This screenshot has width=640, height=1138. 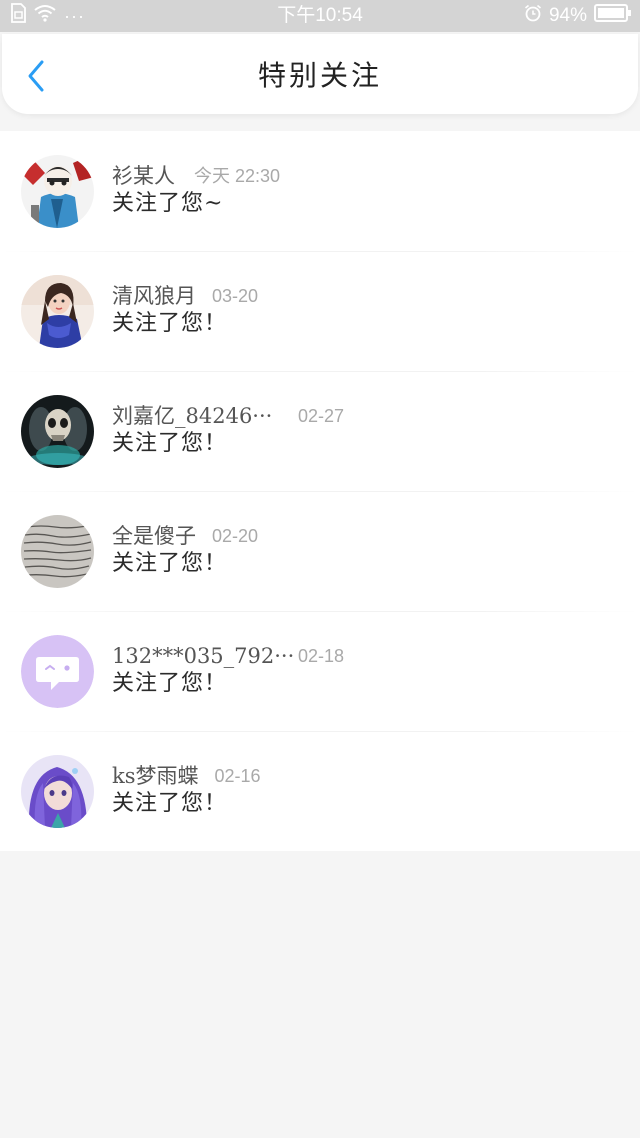 I want to click on anime-character-avatar, so click(x=57, y=191).